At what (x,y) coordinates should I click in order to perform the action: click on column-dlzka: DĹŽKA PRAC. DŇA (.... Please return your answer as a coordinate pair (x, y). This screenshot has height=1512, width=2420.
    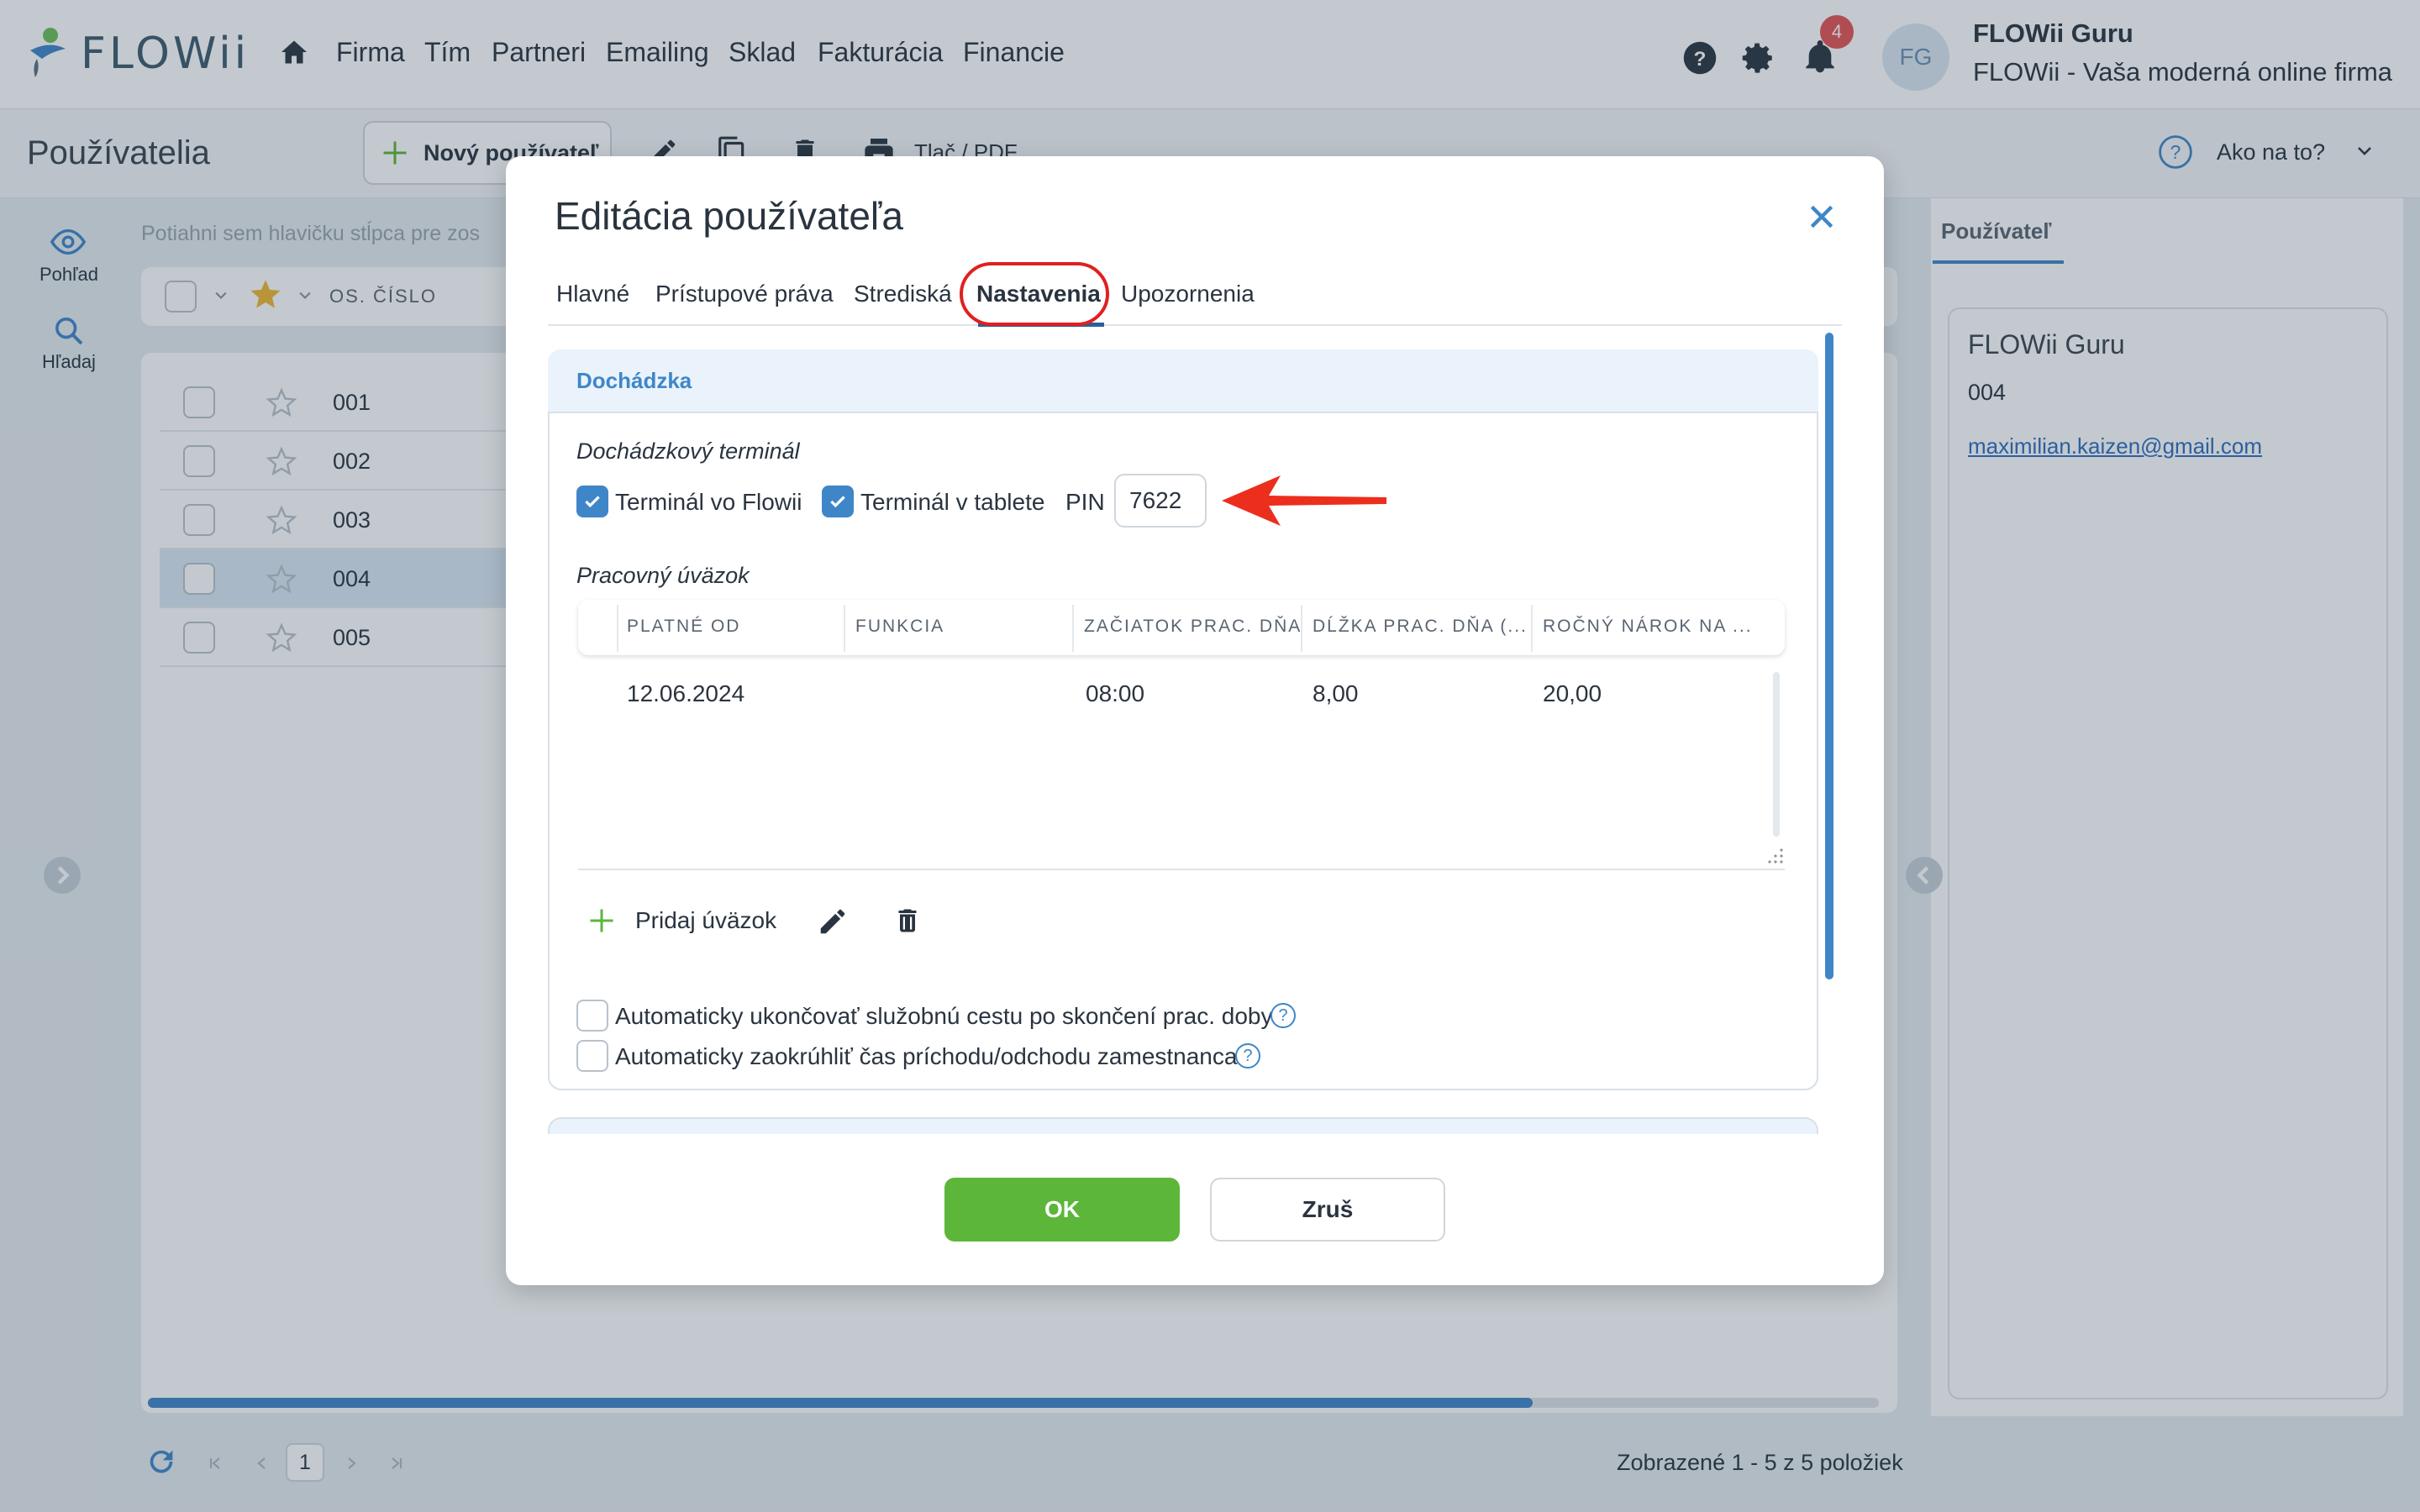
    Looking at the image, I should click on (1420, 627).